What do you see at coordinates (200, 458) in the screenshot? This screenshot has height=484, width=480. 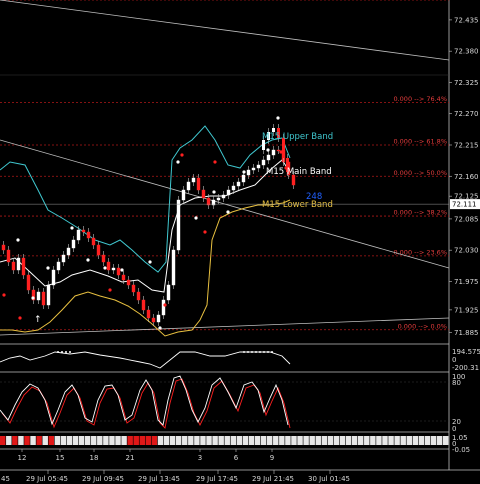 I see `time-label: 3` at bounding box center [200, 458].